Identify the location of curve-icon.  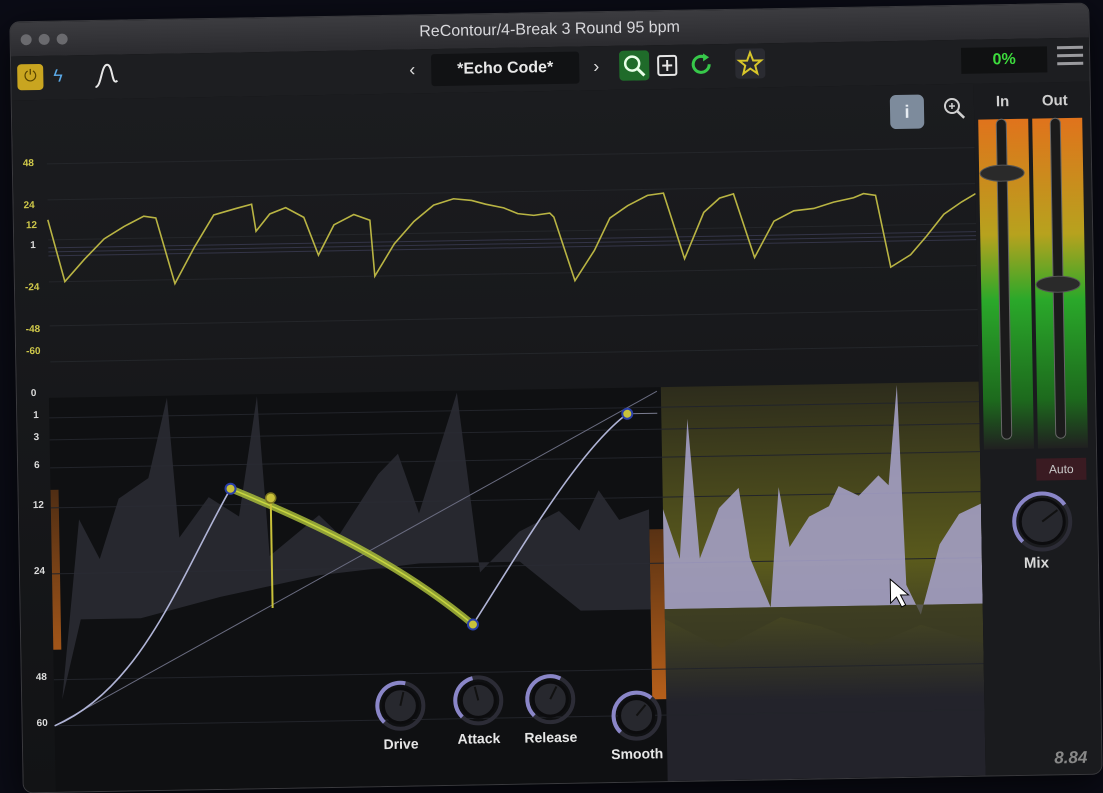
(106, 76).